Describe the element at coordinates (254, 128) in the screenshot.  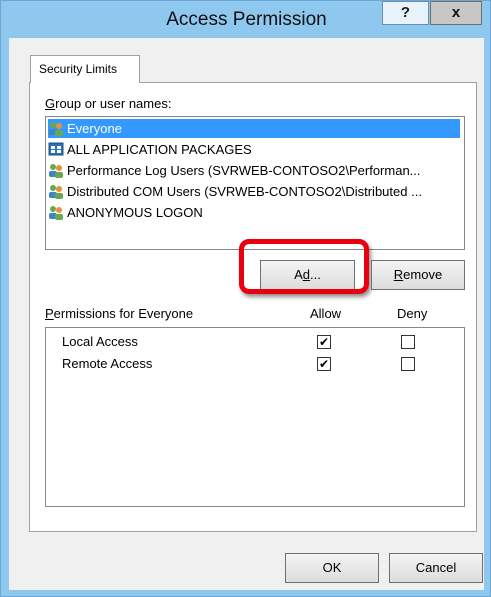
I see `list-item: Everyone` at that location.